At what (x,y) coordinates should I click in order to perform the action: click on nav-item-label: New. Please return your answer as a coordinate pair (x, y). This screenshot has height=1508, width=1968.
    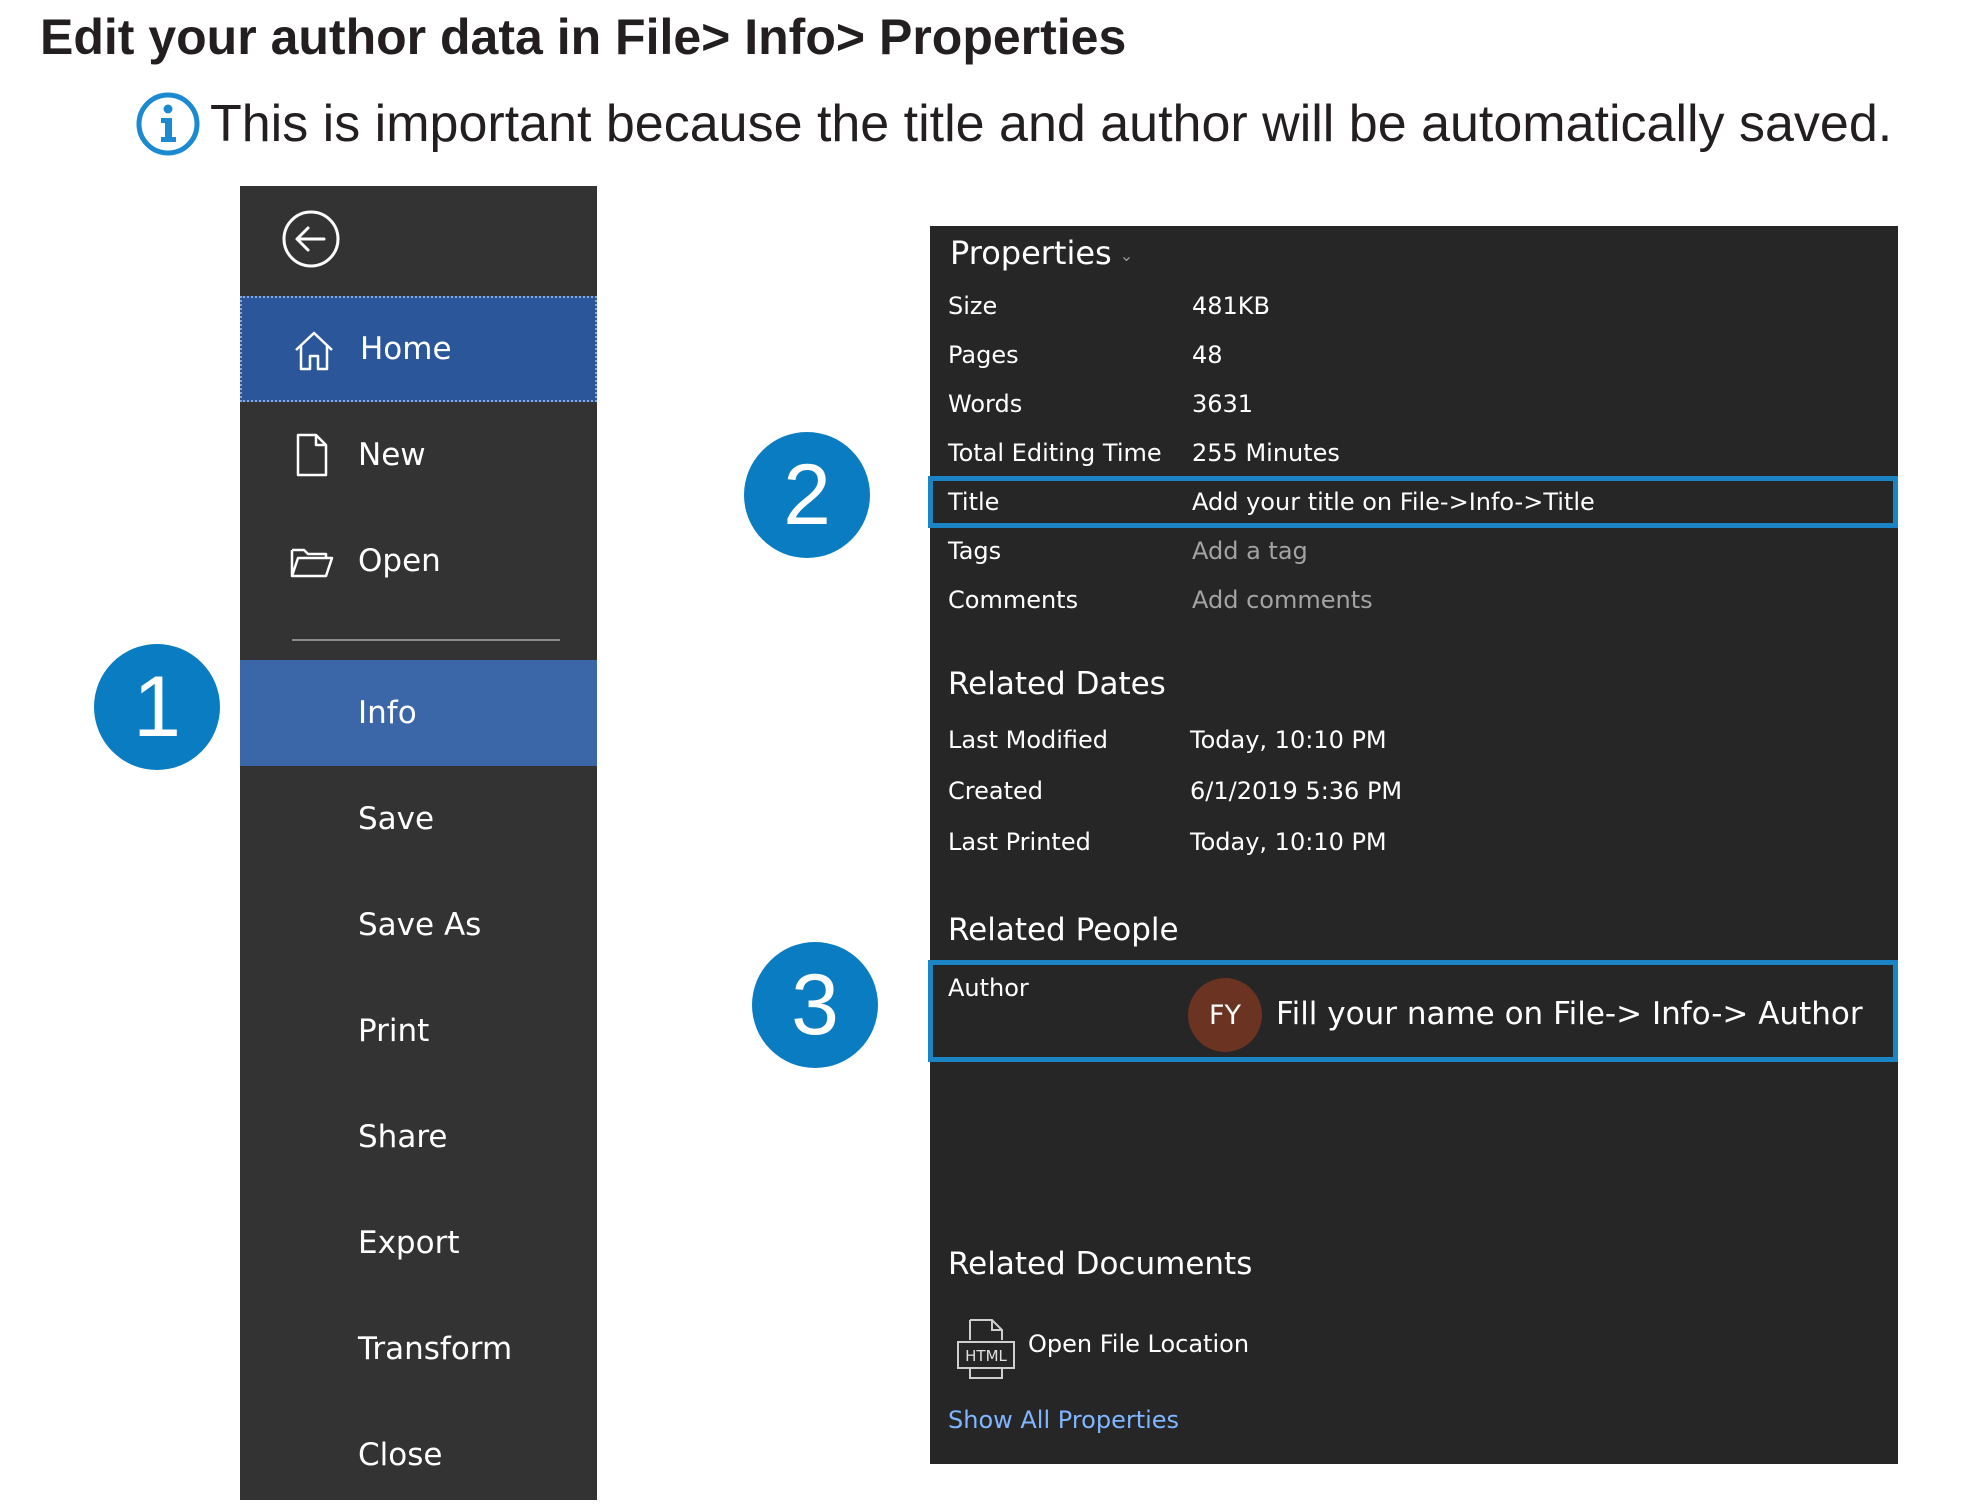
    Looking at the image, I should click on (392, 455).